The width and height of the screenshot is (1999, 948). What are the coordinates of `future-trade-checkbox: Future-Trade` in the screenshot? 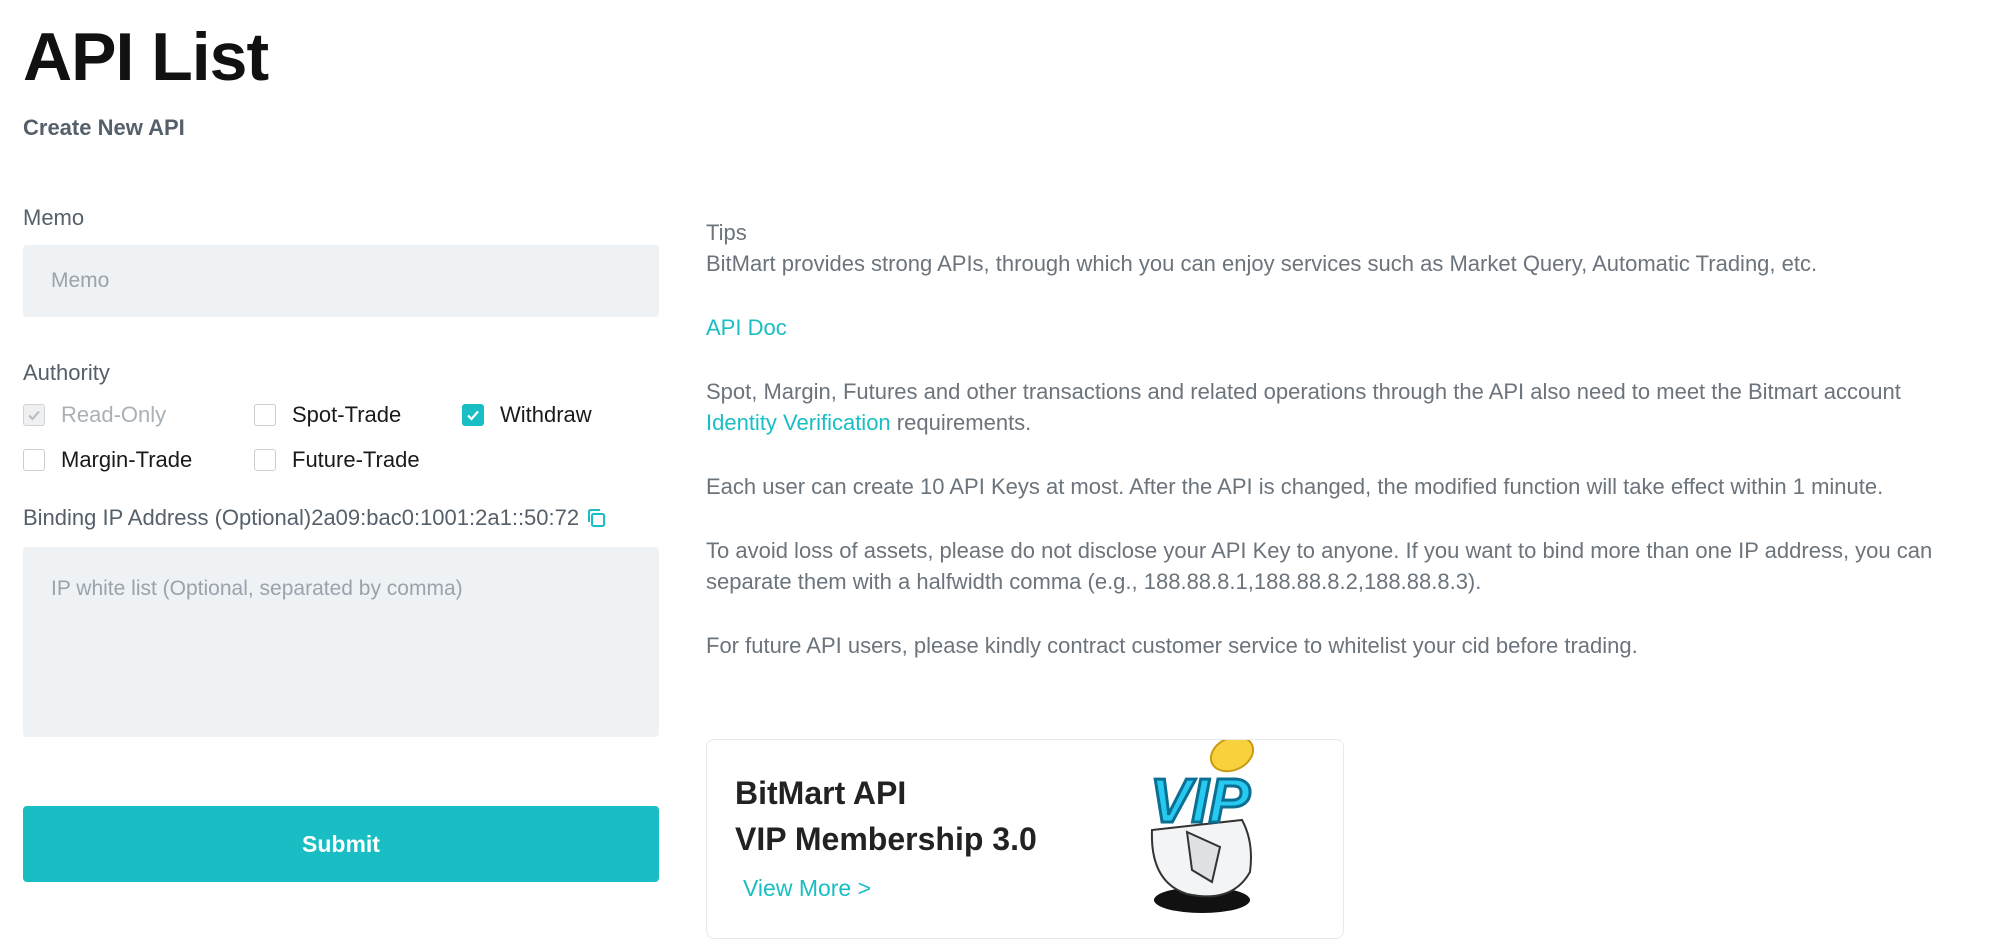 It's located at (337, 460).